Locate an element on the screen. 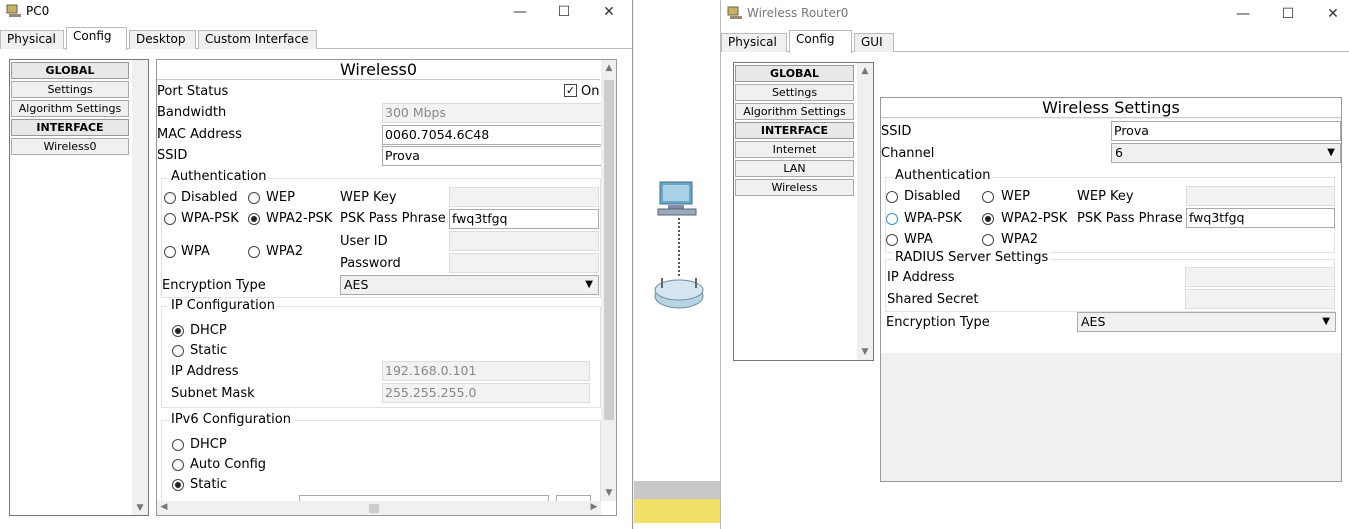 The width and height of the screenshot is (1349, 529). ipv6-auto-config-label: Auto Config is located at coordinates (228, 464).